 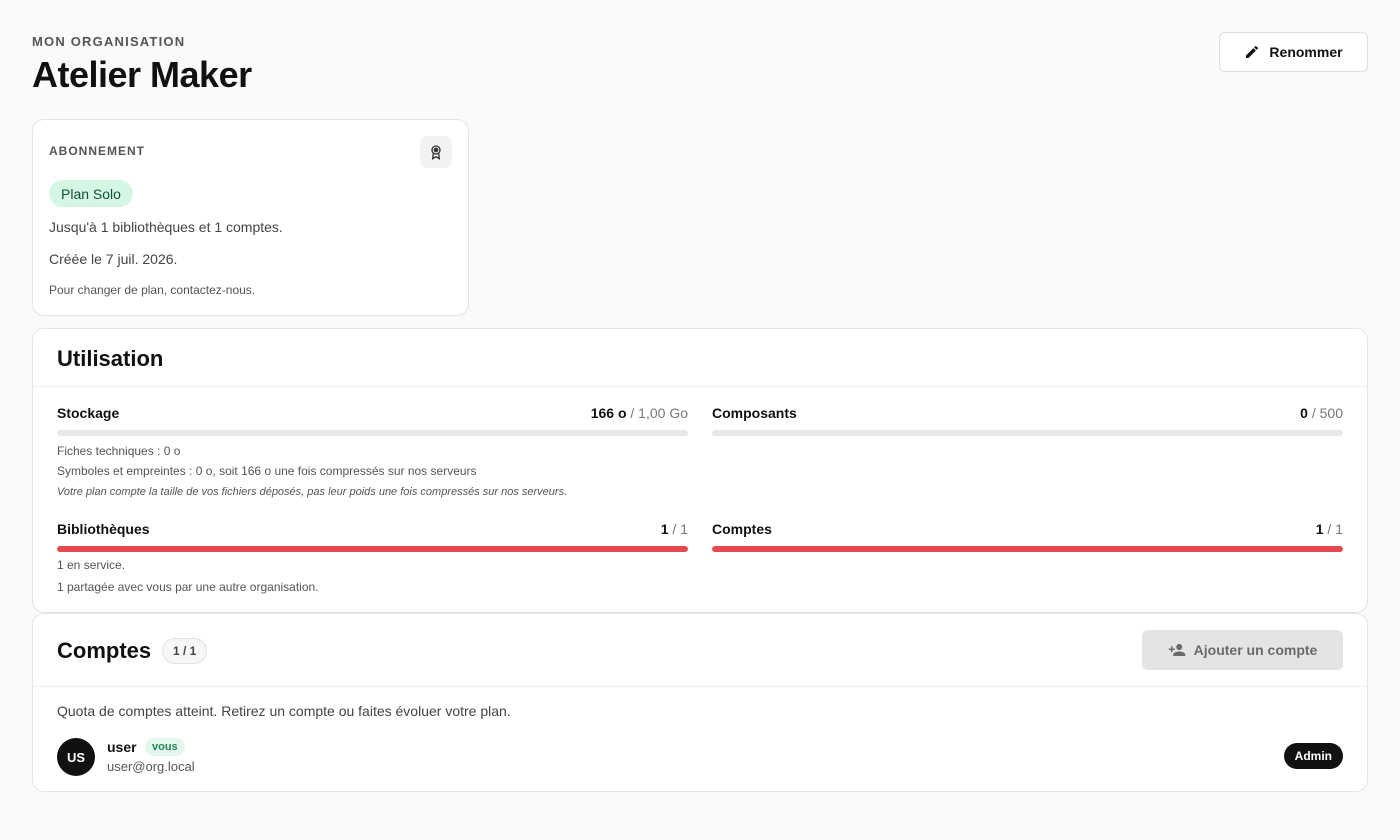 What do you see at coordinates (1027, 549) in the screenshot?
I see `accounts-progress-bar` at bounding box center [1027, 549].